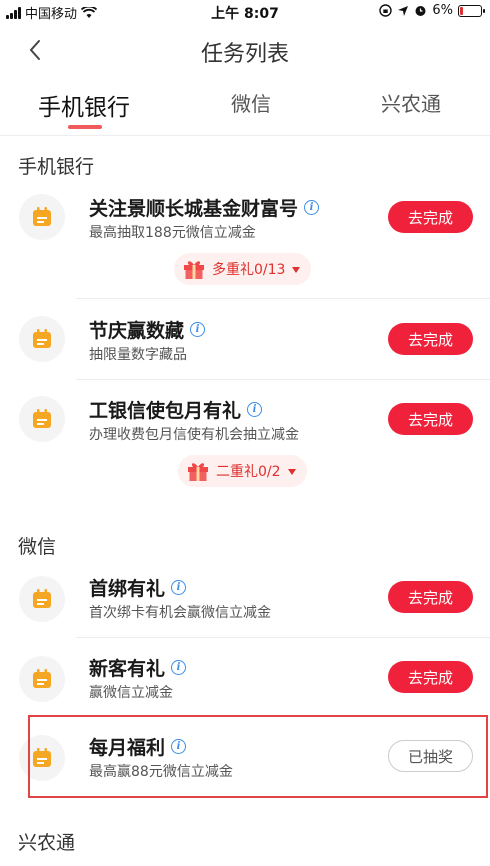 The width and height of the screenshot is (490, 866). What do you see at coordinates (56, 167) in the screenshot?
I see `section-title-mobile-bank: 手机银行` at bounding box center [56, 167].